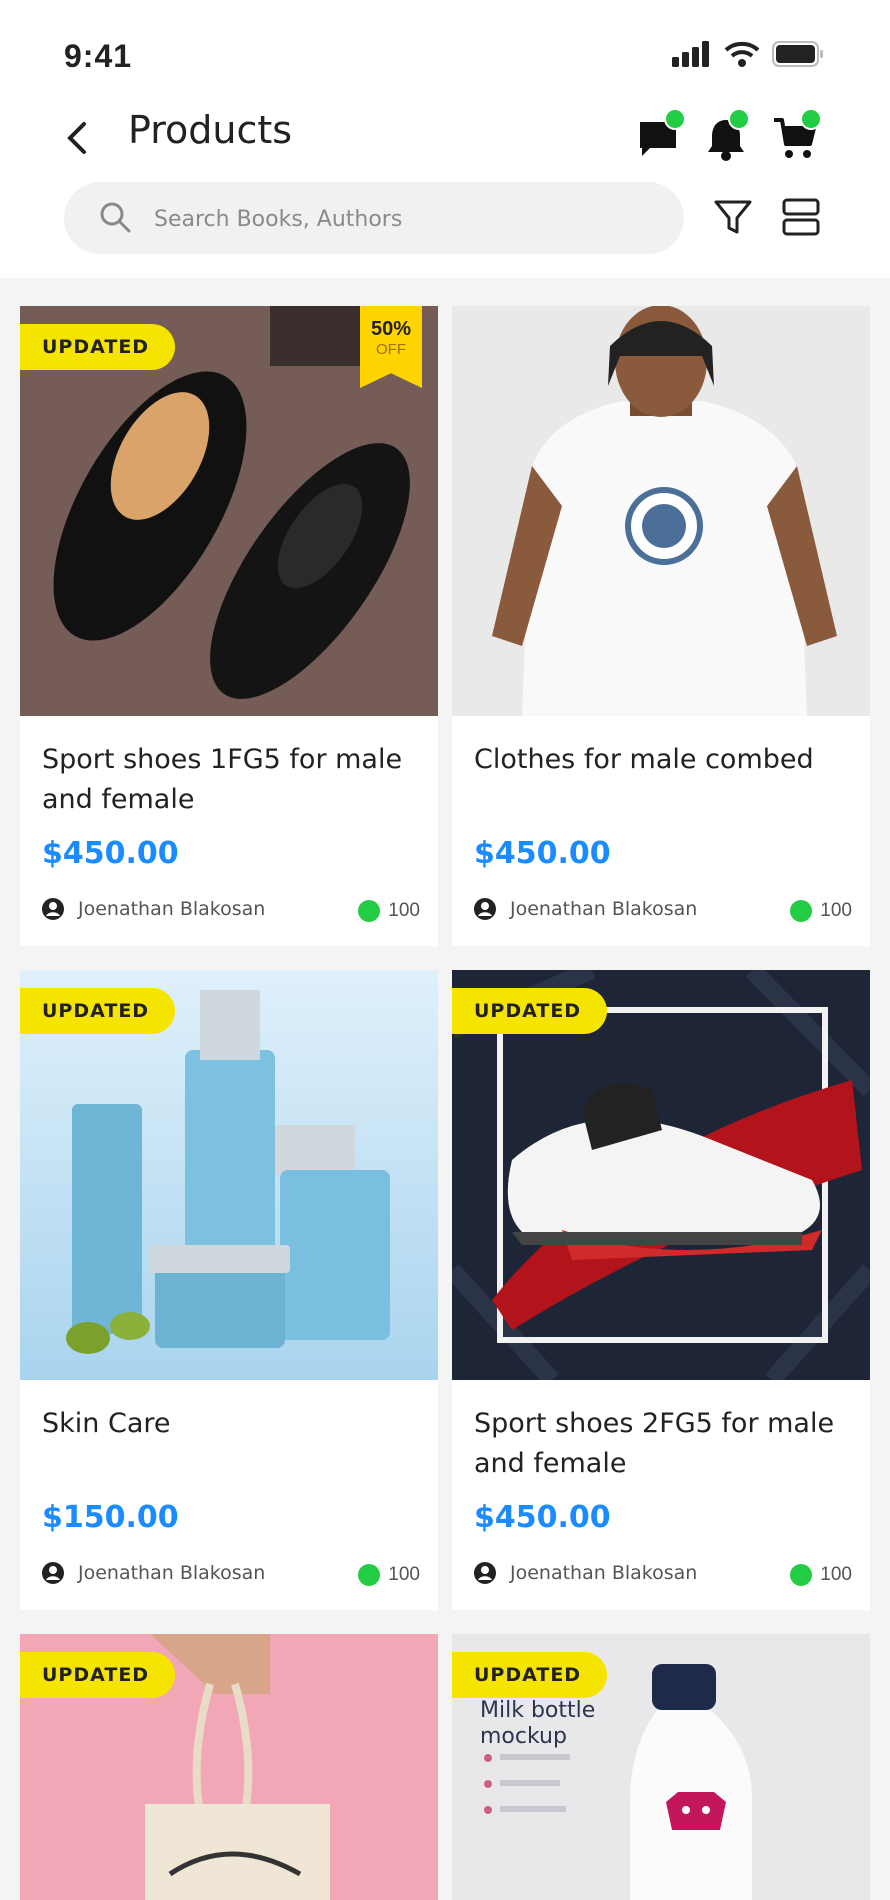 The height and width of the screenshot is (1900, 890). What do you see at coordinates (675, 119) in the screenshot?
I see `chat-notification-dot` at bounding box center [675, 119].